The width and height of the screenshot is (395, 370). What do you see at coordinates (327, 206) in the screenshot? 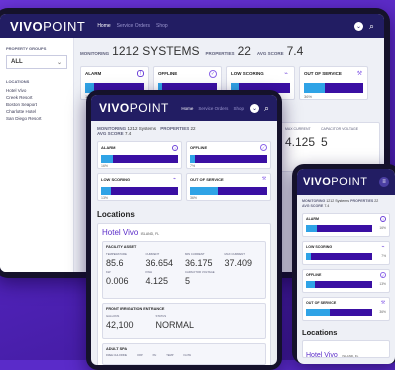
I see `avg-score-value: 7.4` at bounding box center [327, 206].